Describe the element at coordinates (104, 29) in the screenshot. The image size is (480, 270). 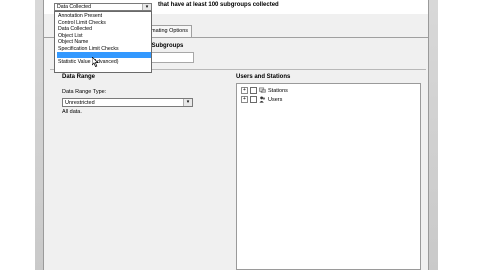
I see `dropdown-option: Data Collected` at that location.